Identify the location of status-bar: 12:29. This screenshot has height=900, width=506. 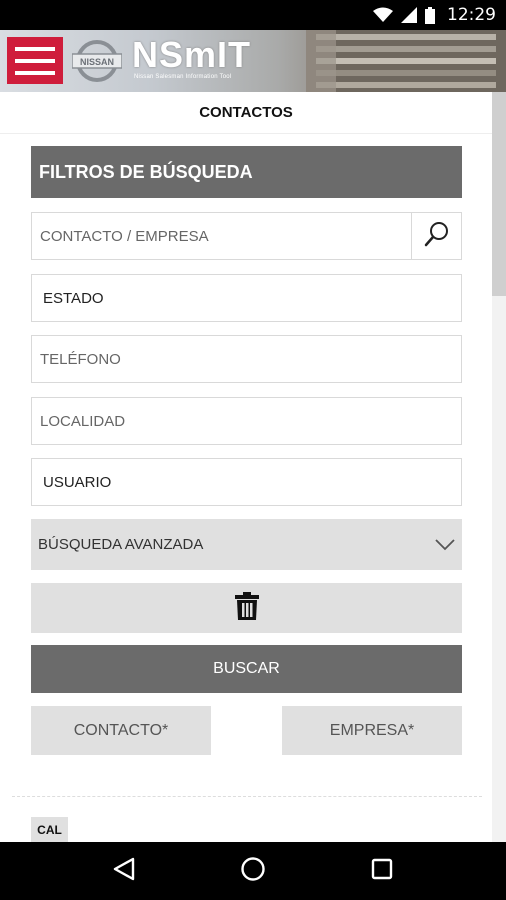
(253, 15).